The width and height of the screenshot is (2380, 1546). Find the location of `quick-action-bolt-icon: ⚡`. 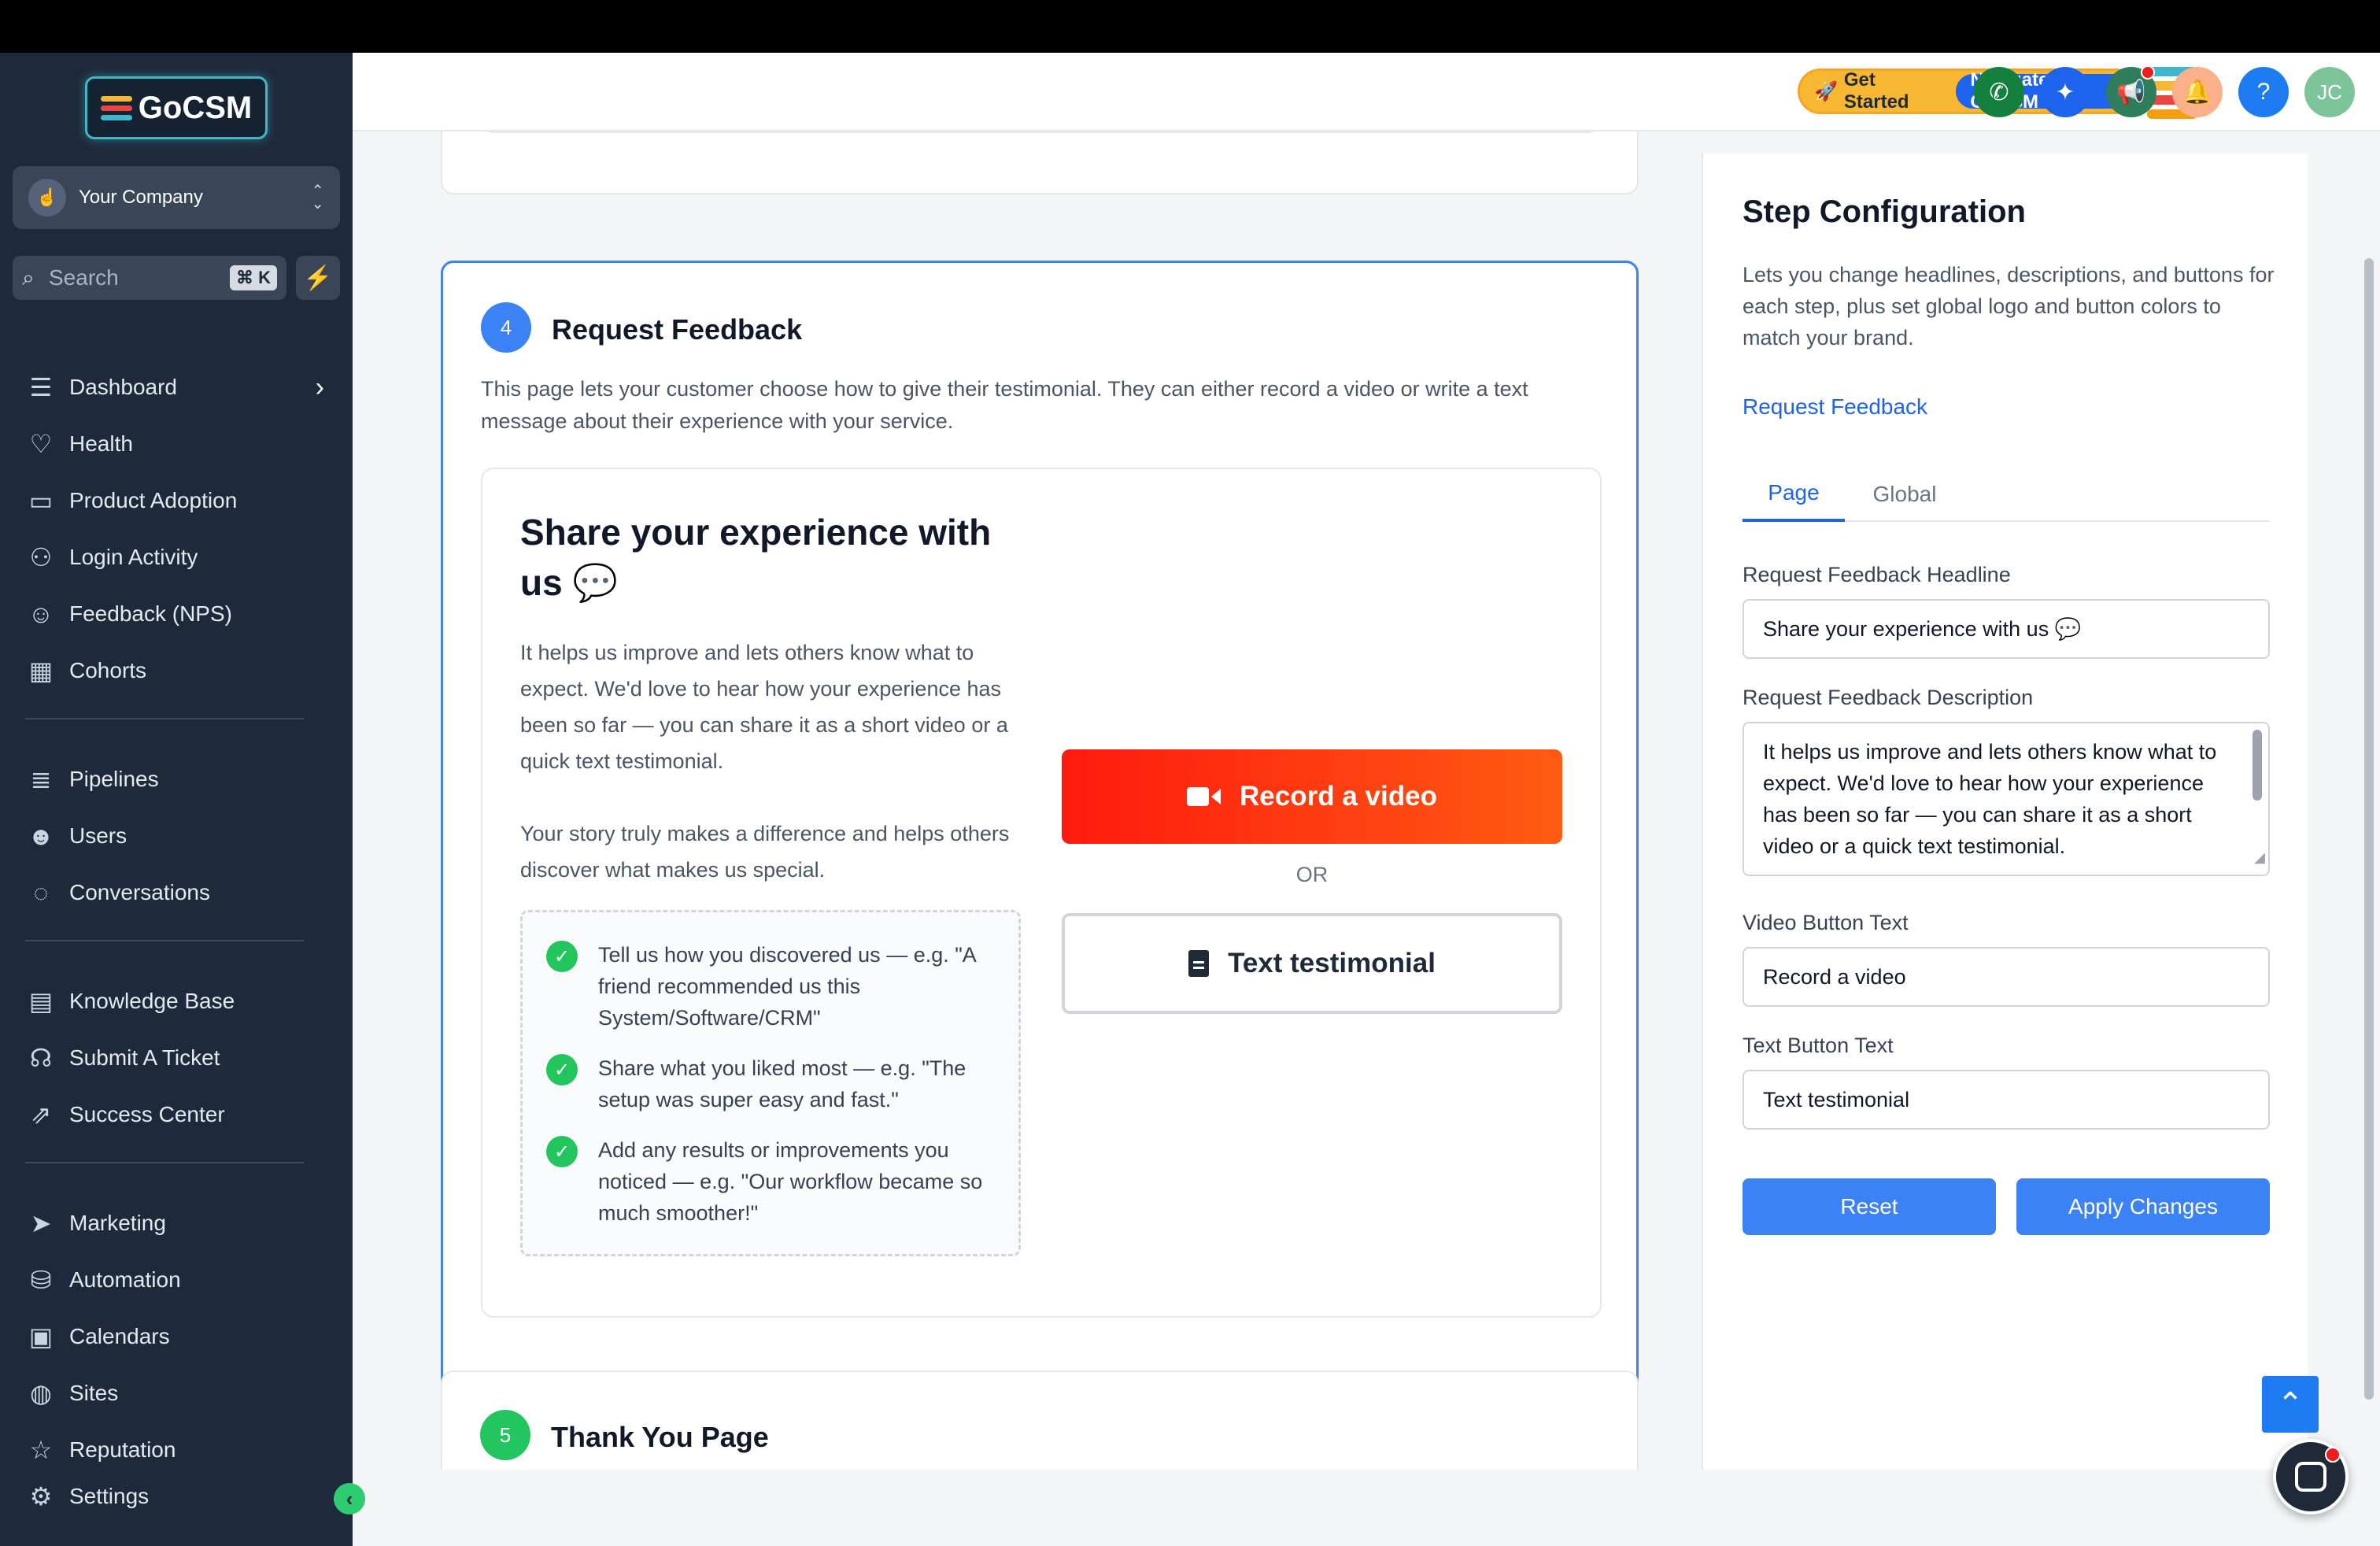

quick-action-bolt-icon: ⚡ is located at coordinates (318, 278).